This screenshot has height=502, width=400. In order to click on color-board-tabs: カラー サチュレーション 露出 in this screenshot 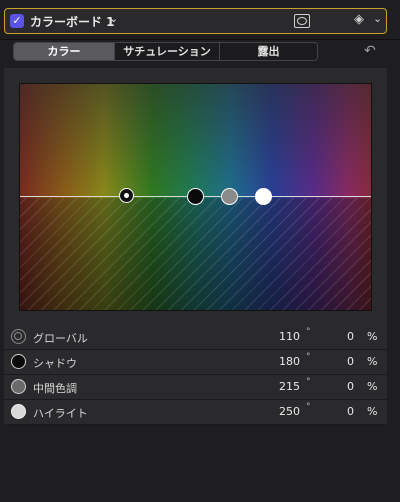, I will do `click(165, 51)`.